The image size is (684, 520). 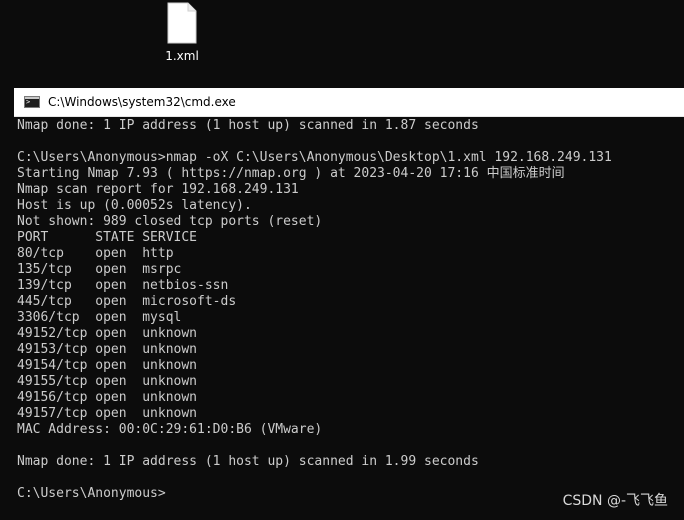 I want to click on console-line: 49154/tcp open unknown, so click(x=107, y=365).